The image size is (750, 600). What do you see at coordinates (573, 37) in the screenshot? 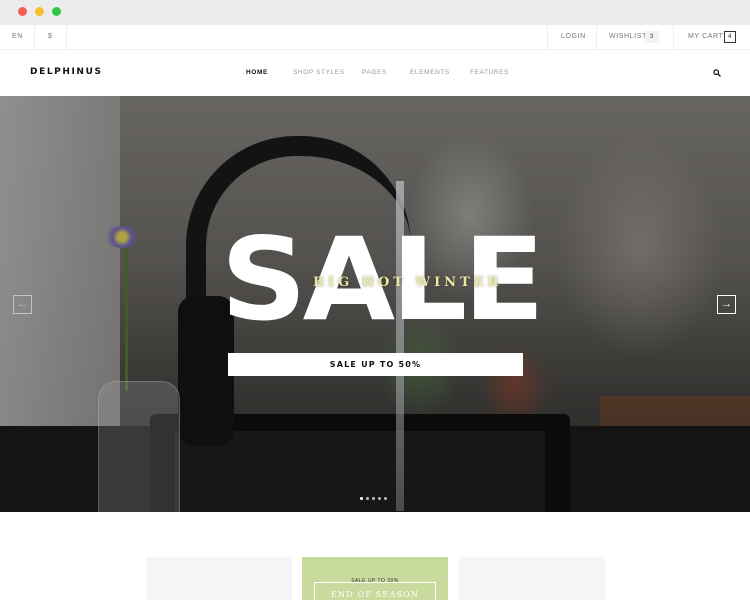
I see `login-link: LOGIN` at bounding box center [573, 37].